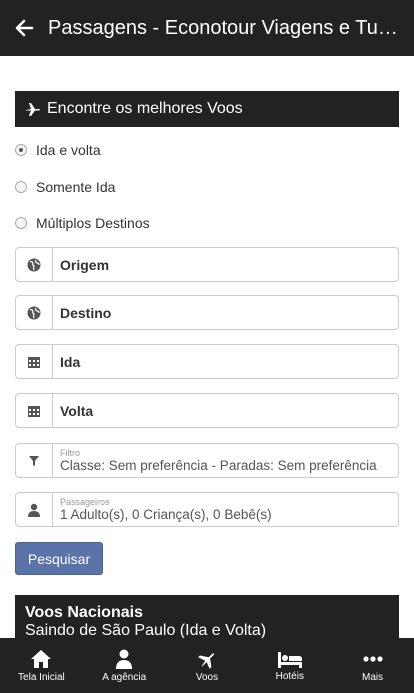  What do you see at coordinates (76, 187) in the screenshot?
I see `trip-type-oneway-label: Somente Ida` at bounding box center [76, 187].